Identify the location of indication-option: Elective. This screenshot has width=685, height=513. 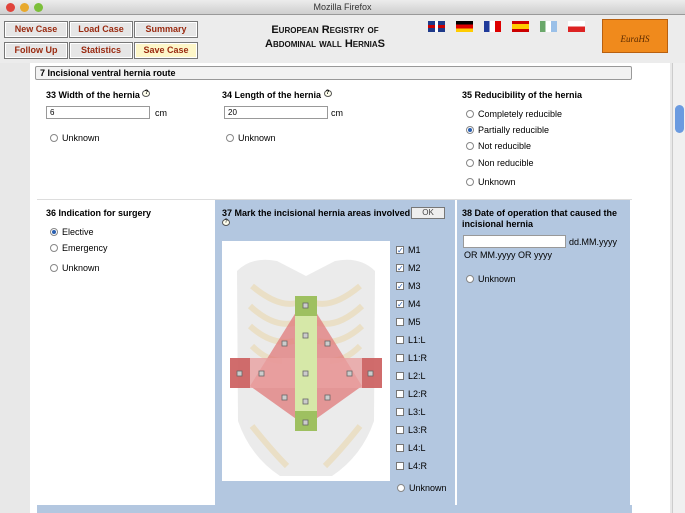
(72, 232).